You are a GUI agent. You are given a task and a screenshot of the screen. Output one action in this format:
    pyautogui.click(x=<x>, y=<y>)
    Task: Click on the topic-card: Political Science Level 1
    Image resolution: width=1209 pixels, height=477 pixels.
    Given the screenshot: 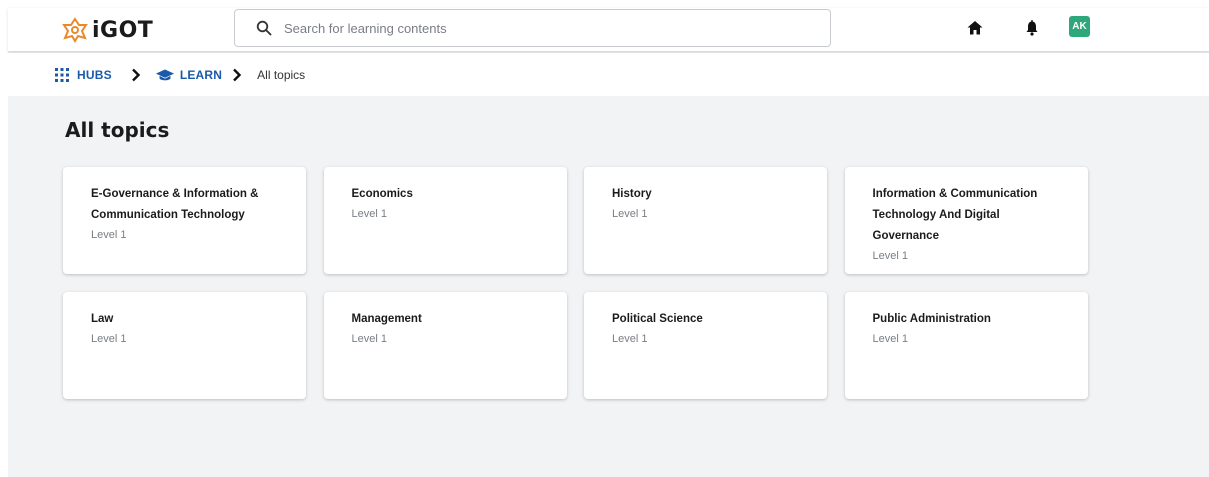 What is the action you would take?
    pyautogui.click(x=705, y=345)
    